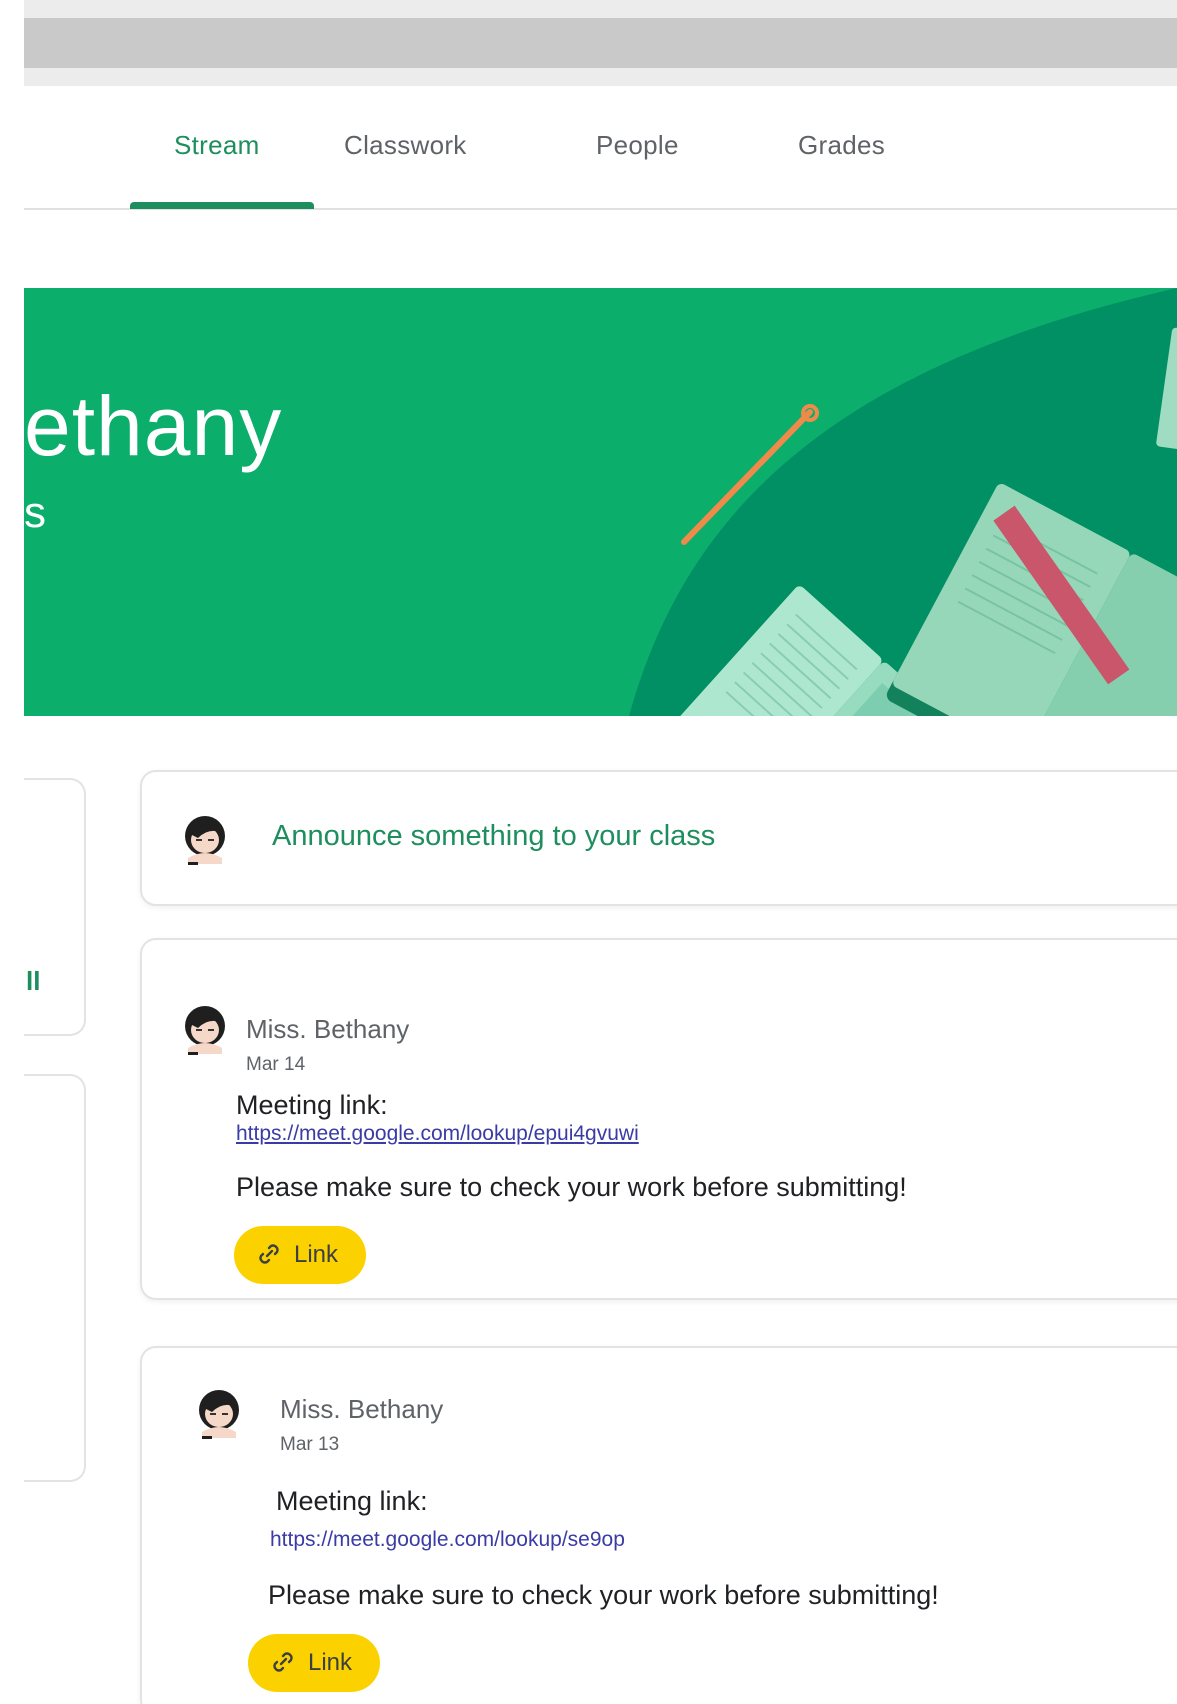  I want to click on class-info-card, so click(55, 1278).